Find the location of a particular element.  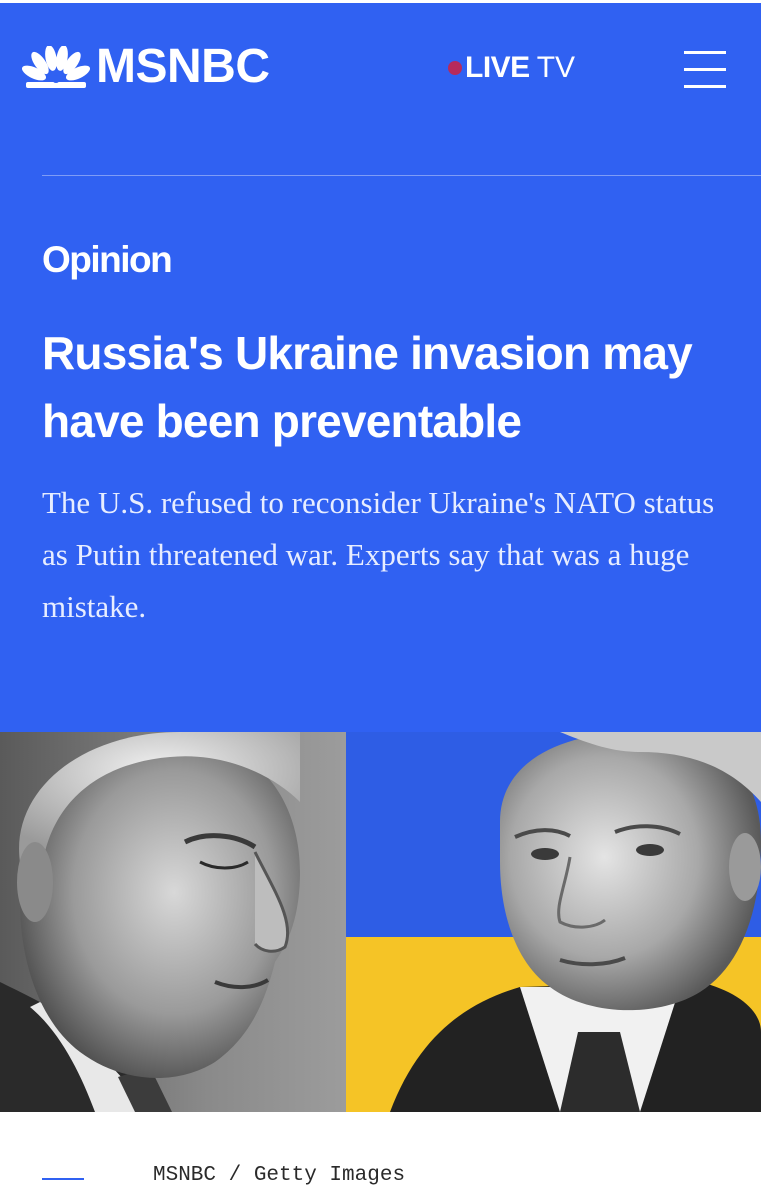

section-kicker-opinion: Opinion is located at coordinates (107, 260).